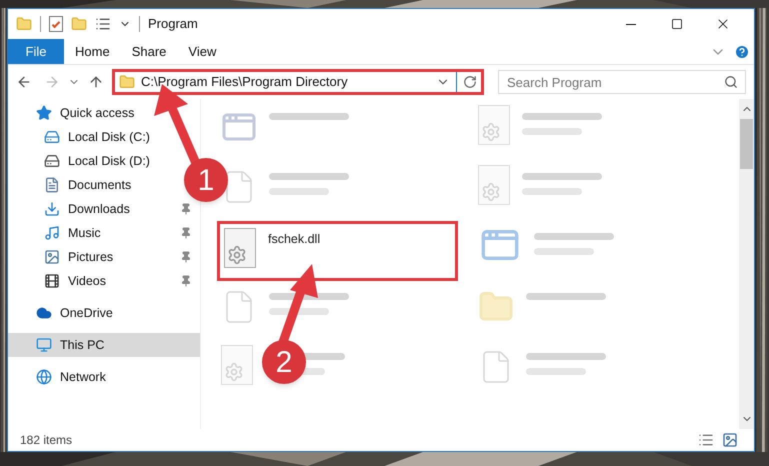  I want to click on nav-item: Local Disk (D:), so click(97, 161).